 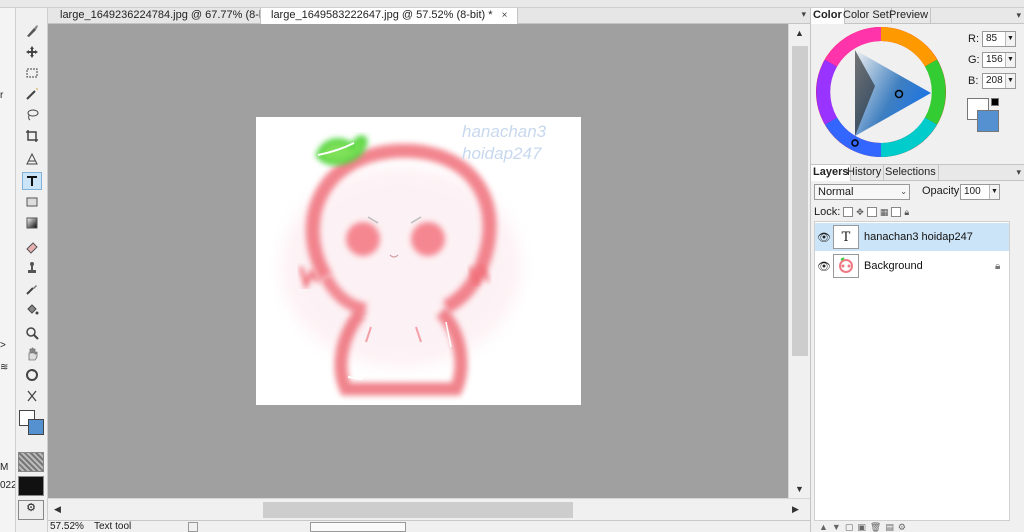 I want to click on new-layer-icon: ▢, so click(x=849, y=527).